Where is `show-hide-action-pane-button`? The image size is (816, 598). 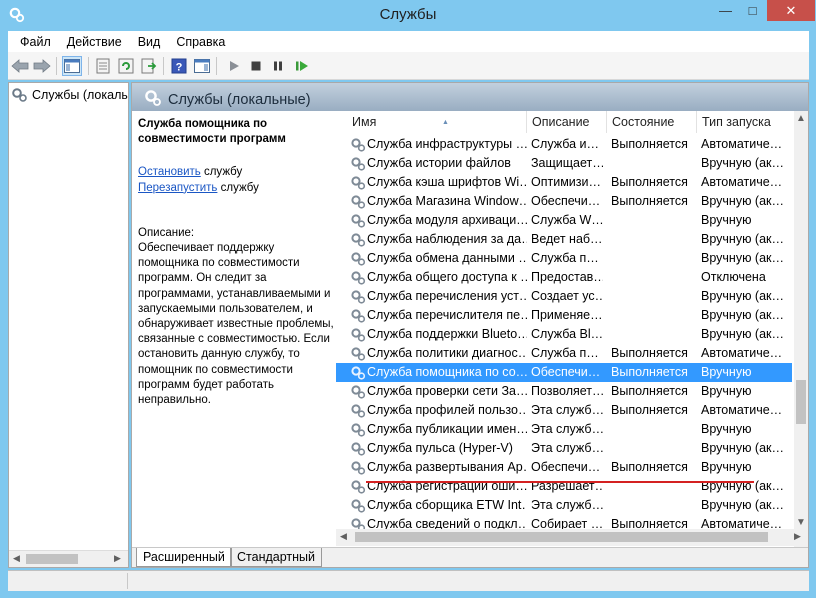
show-hide-action-pane-button is located at coordinates (202, 66).